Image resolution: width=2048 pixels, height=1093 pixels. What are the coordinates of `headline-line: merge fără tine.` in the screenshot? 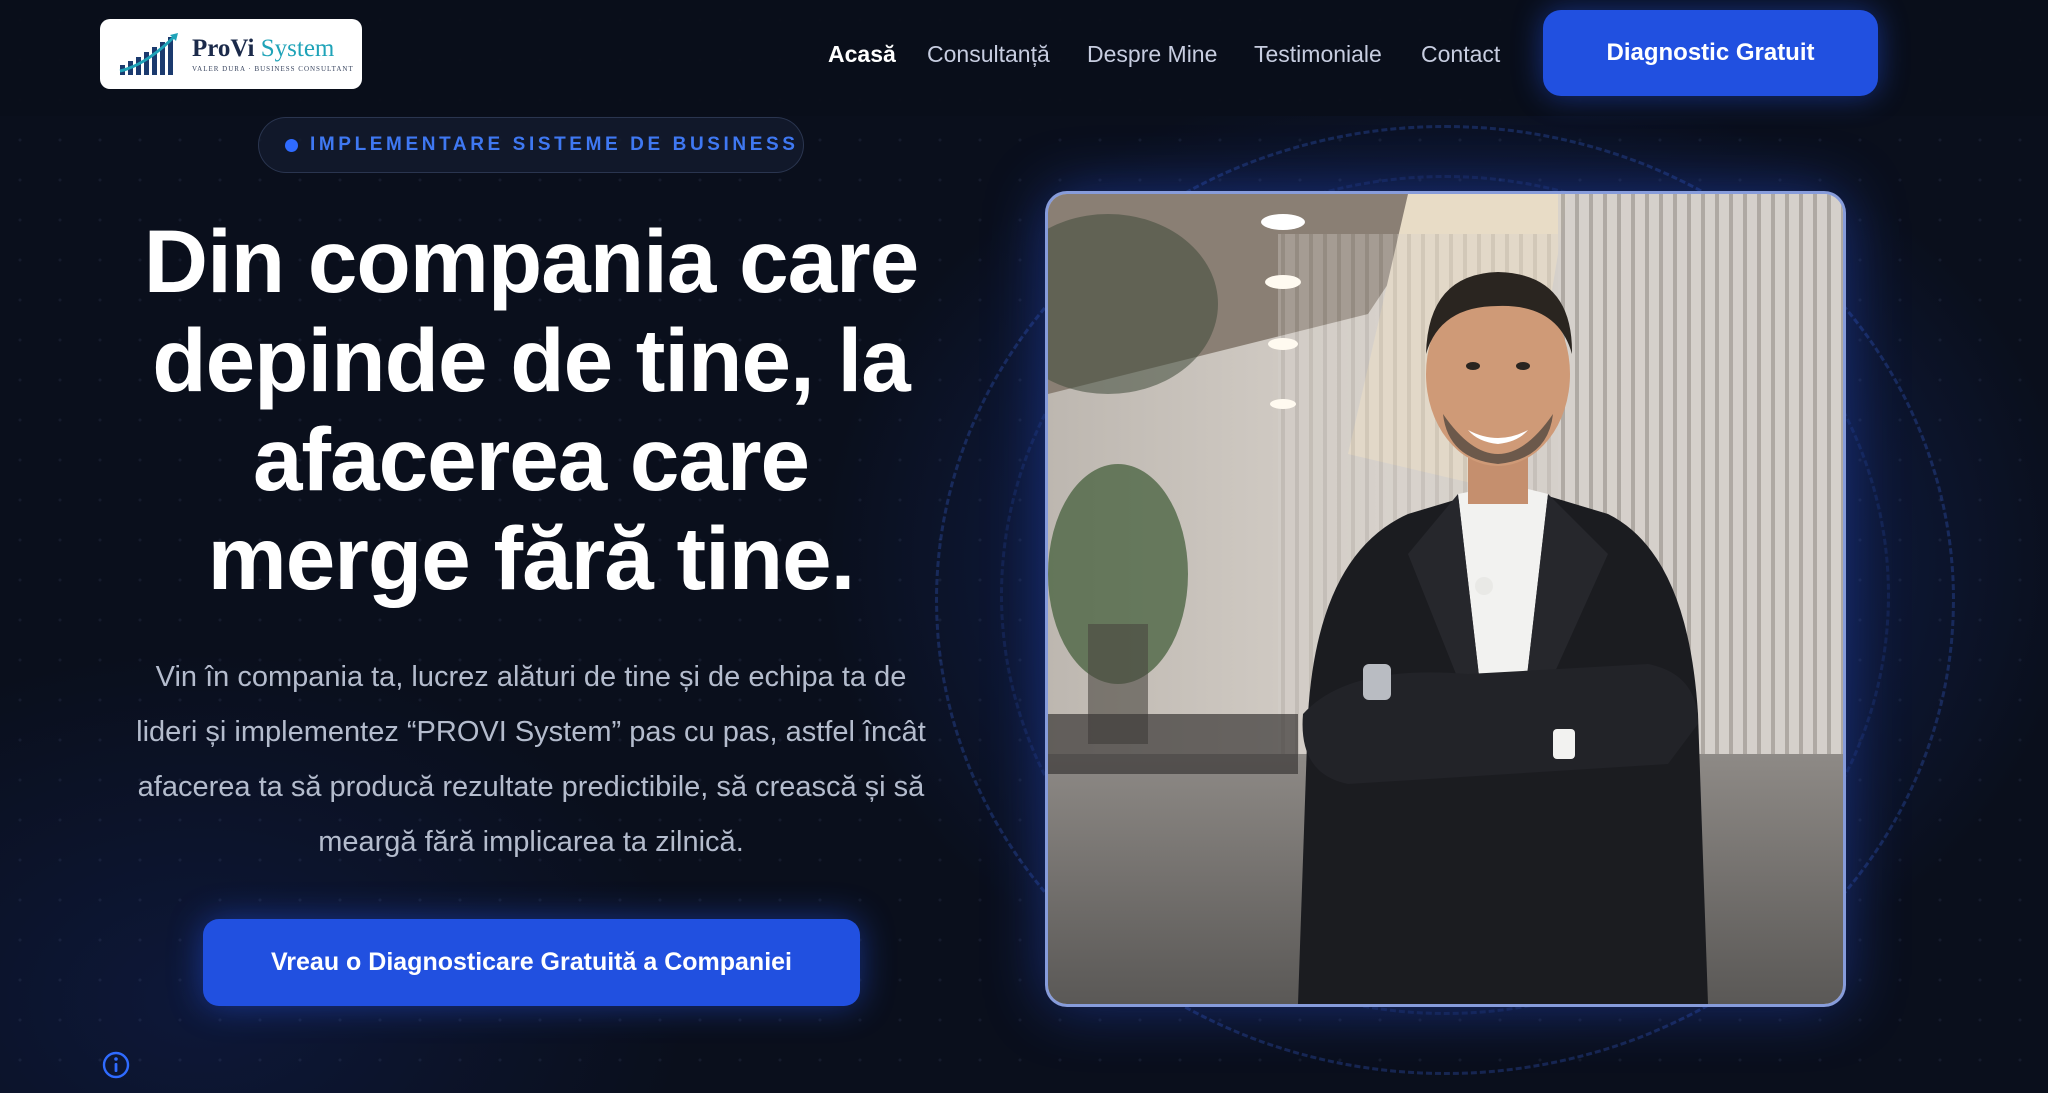 It's located at (531, 558).